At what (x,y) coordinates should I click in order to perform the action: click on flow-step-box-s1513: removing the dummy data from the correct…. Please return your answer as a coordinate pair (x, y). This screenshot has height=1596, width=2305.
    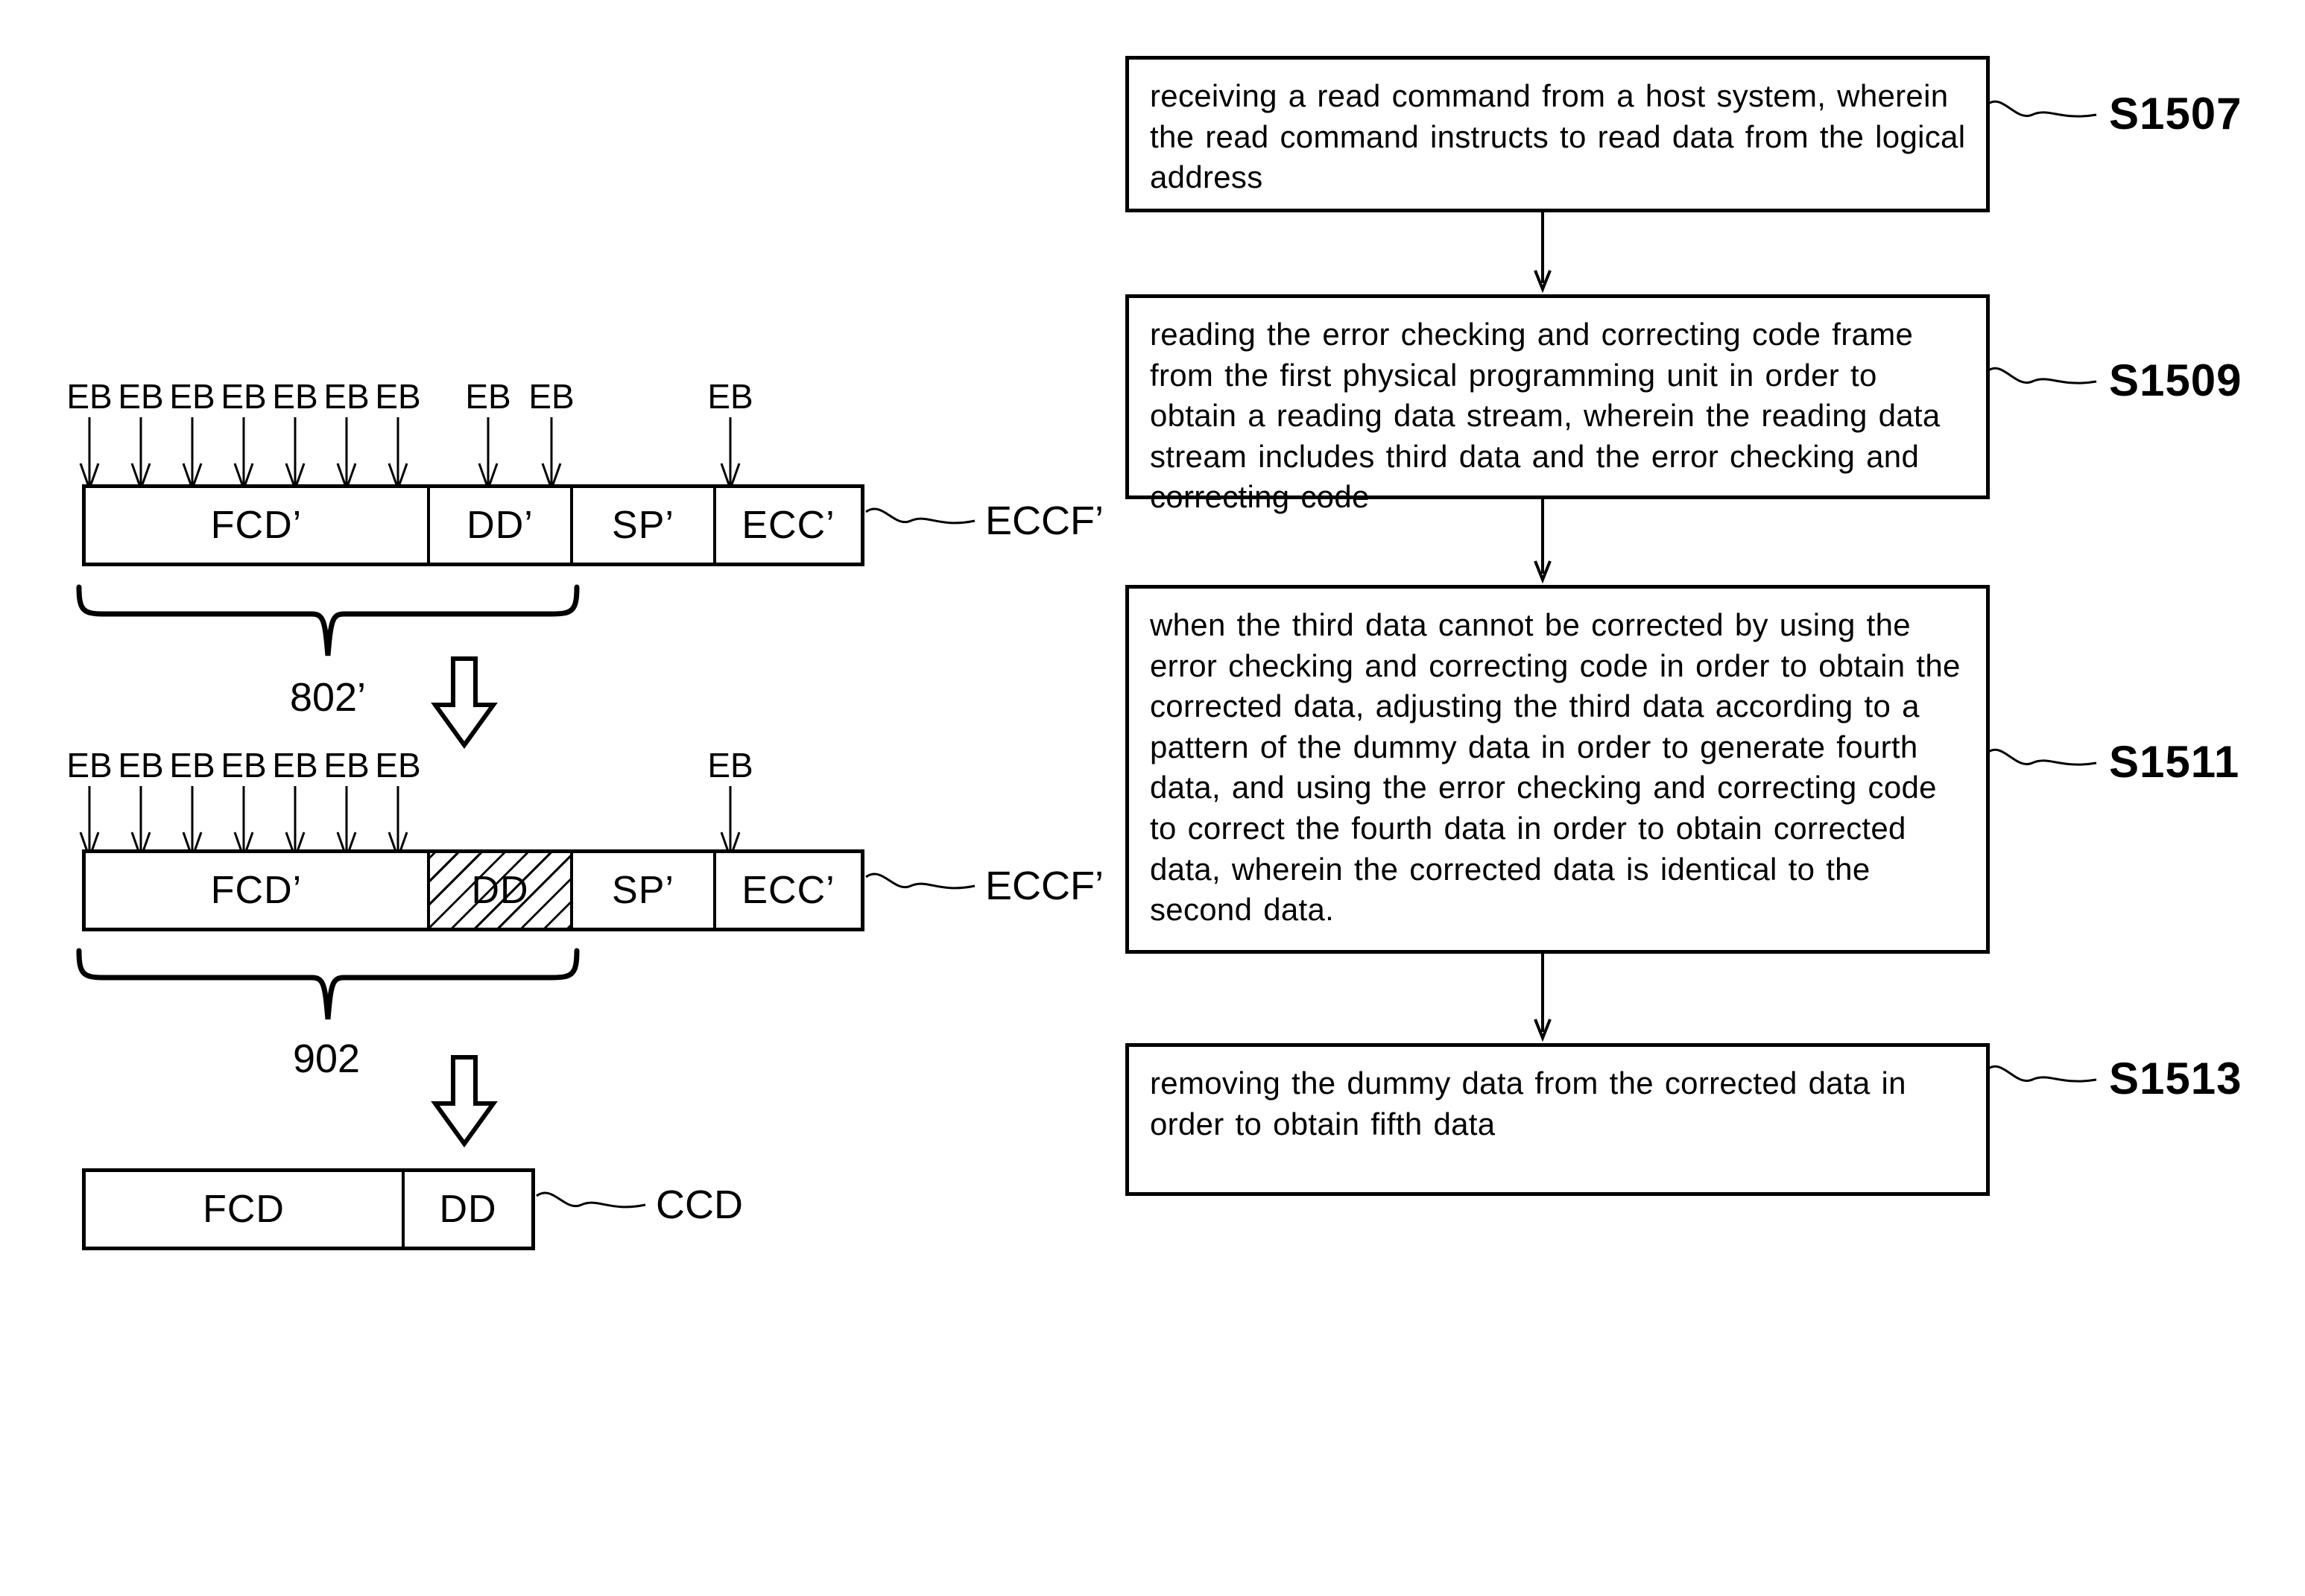
    Looking at the image, I should click on (1557, 1119).